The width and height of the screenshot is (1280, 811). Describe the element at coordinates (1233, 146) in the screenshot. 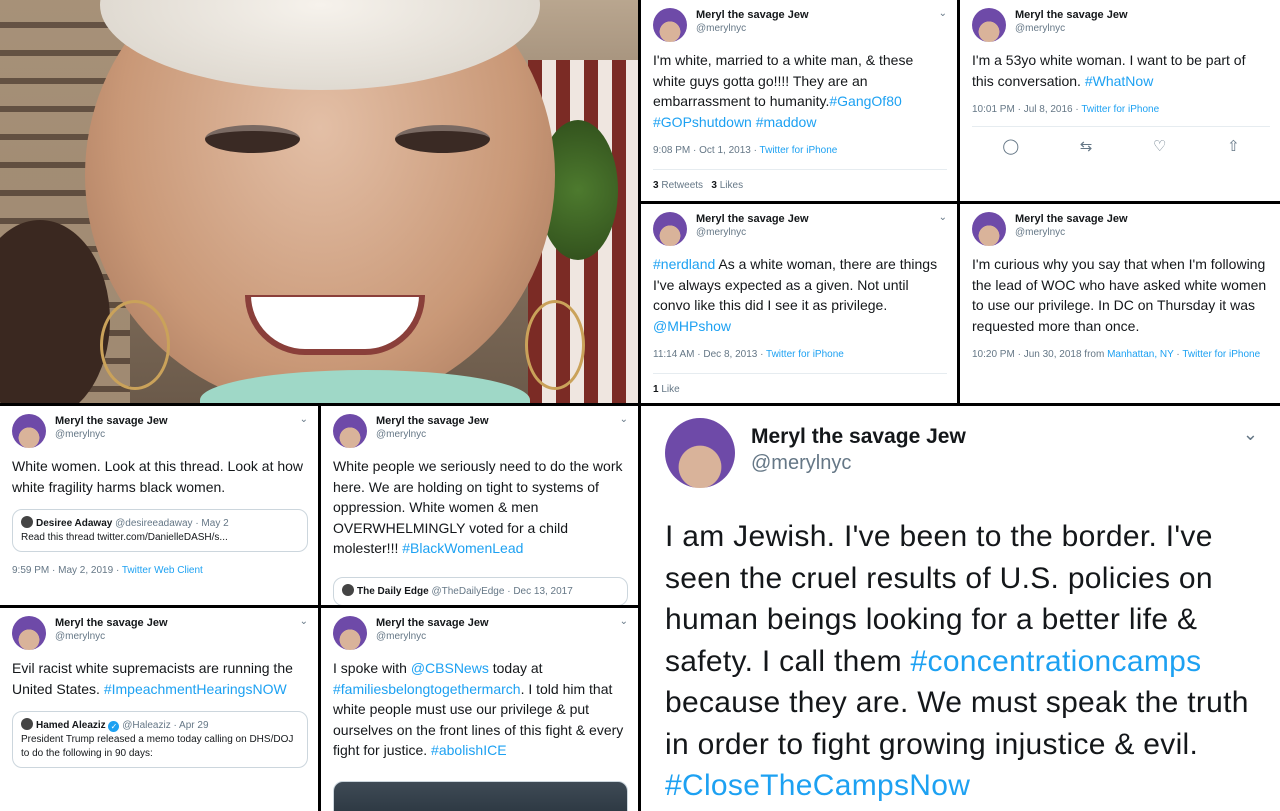

I see `share-icon: ⇧` at that location.